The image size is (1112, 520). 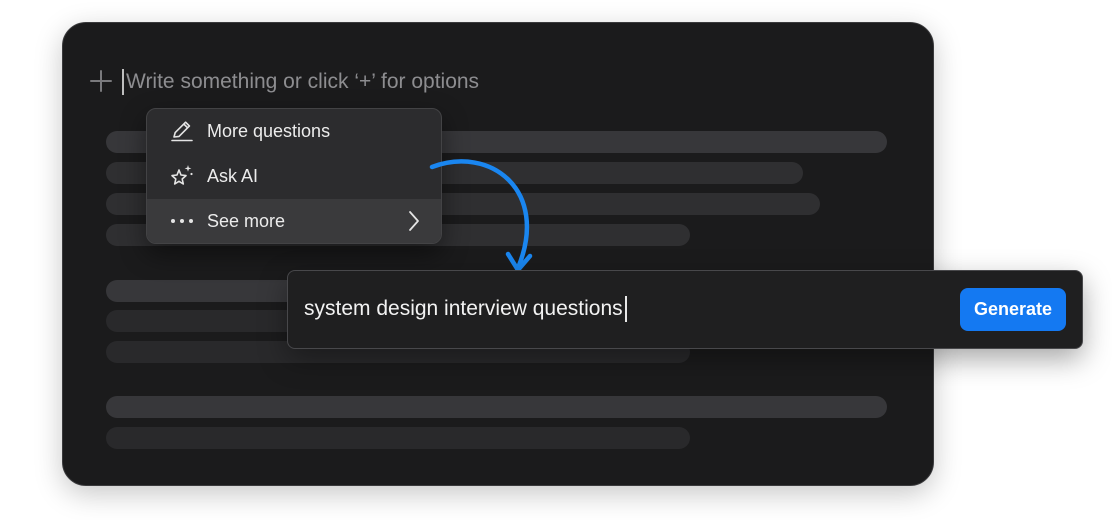 I want to click on prompt-caret, so click(x=625, y=309).